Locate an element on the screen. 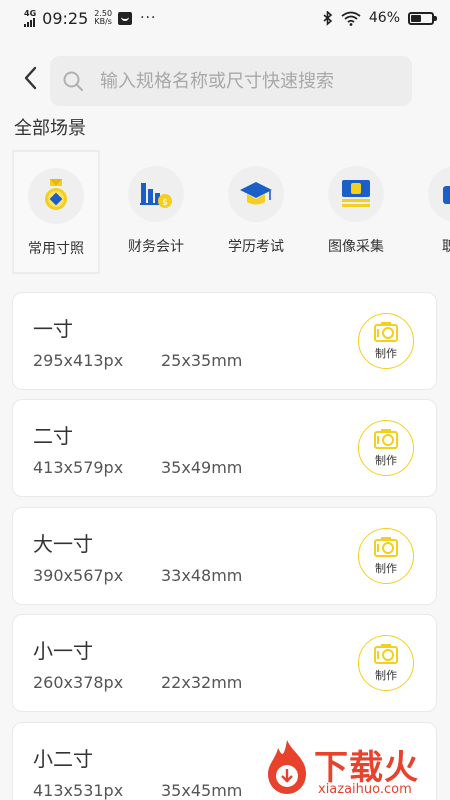  size-card-1: 二寸 413x579px 35x49mm 制作 is located at coordinates (224, 448).